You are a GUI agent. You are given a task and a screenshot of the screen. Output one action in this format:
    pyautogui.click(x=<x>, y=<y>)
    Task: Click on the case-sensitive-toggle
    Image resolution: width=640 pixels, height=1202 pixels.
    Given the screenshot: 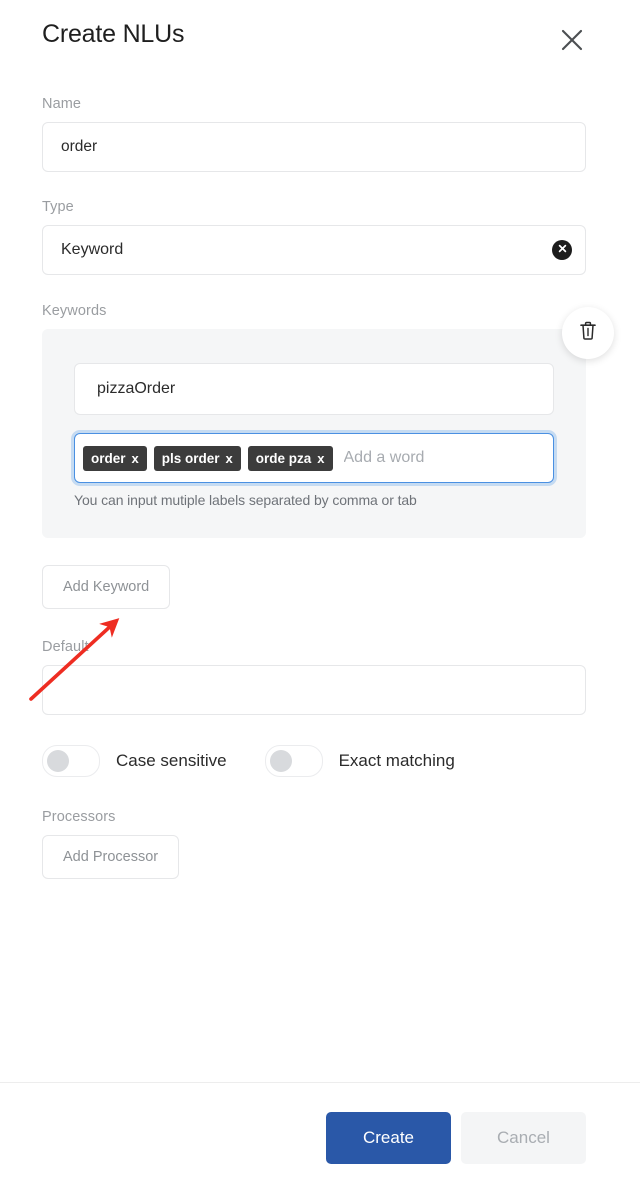 What is the action you would take?
    pyautogui.click(x=71, y=761)
    